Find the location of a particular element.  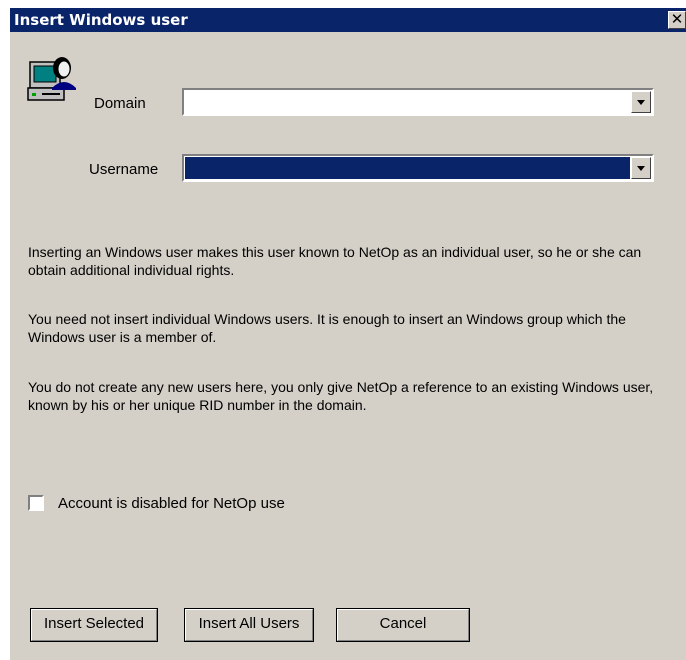

title-bar: Insert Windows user ✕ is located at coordinates (348, 20).